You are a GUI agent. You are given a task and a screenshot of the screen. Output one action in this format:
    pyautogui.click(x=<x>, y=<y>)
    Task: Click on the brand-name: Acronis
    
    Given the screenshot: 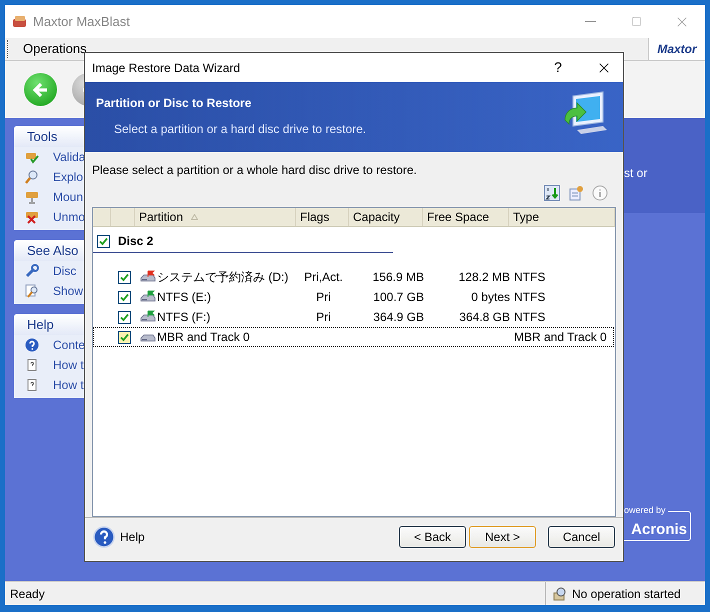 What is the action you would take?
    pyautogui.click(x=659, y=529)
    